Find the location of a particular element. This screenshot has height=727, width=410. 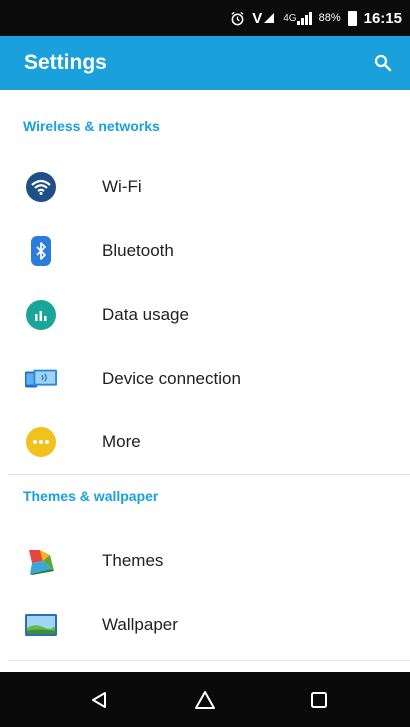

settings-item-wifi: Wi-Fi is located at coordinates (205, 187).